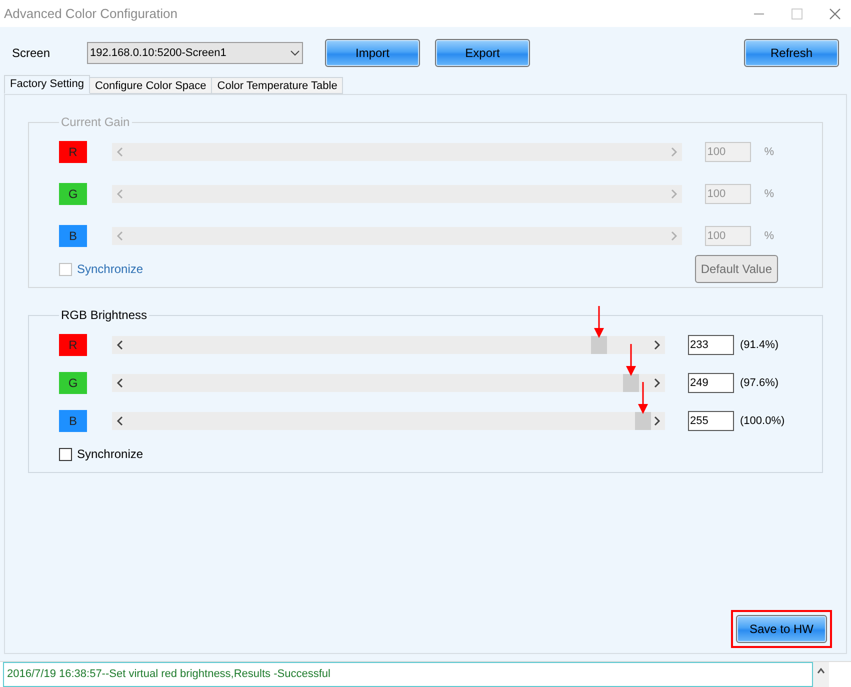 Image resolution: width=851 pixels, height=687 pixels. I want to click on percent-reading: (91.4%), so click(760, 345).